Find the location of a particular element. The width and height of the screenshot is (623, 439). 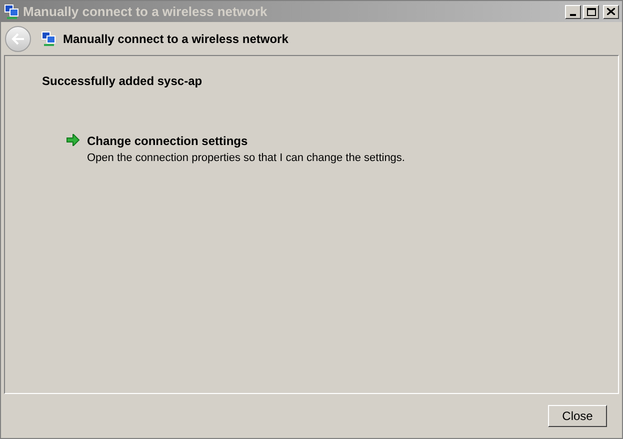

close-button: Close is located at coordinates (577, 416).